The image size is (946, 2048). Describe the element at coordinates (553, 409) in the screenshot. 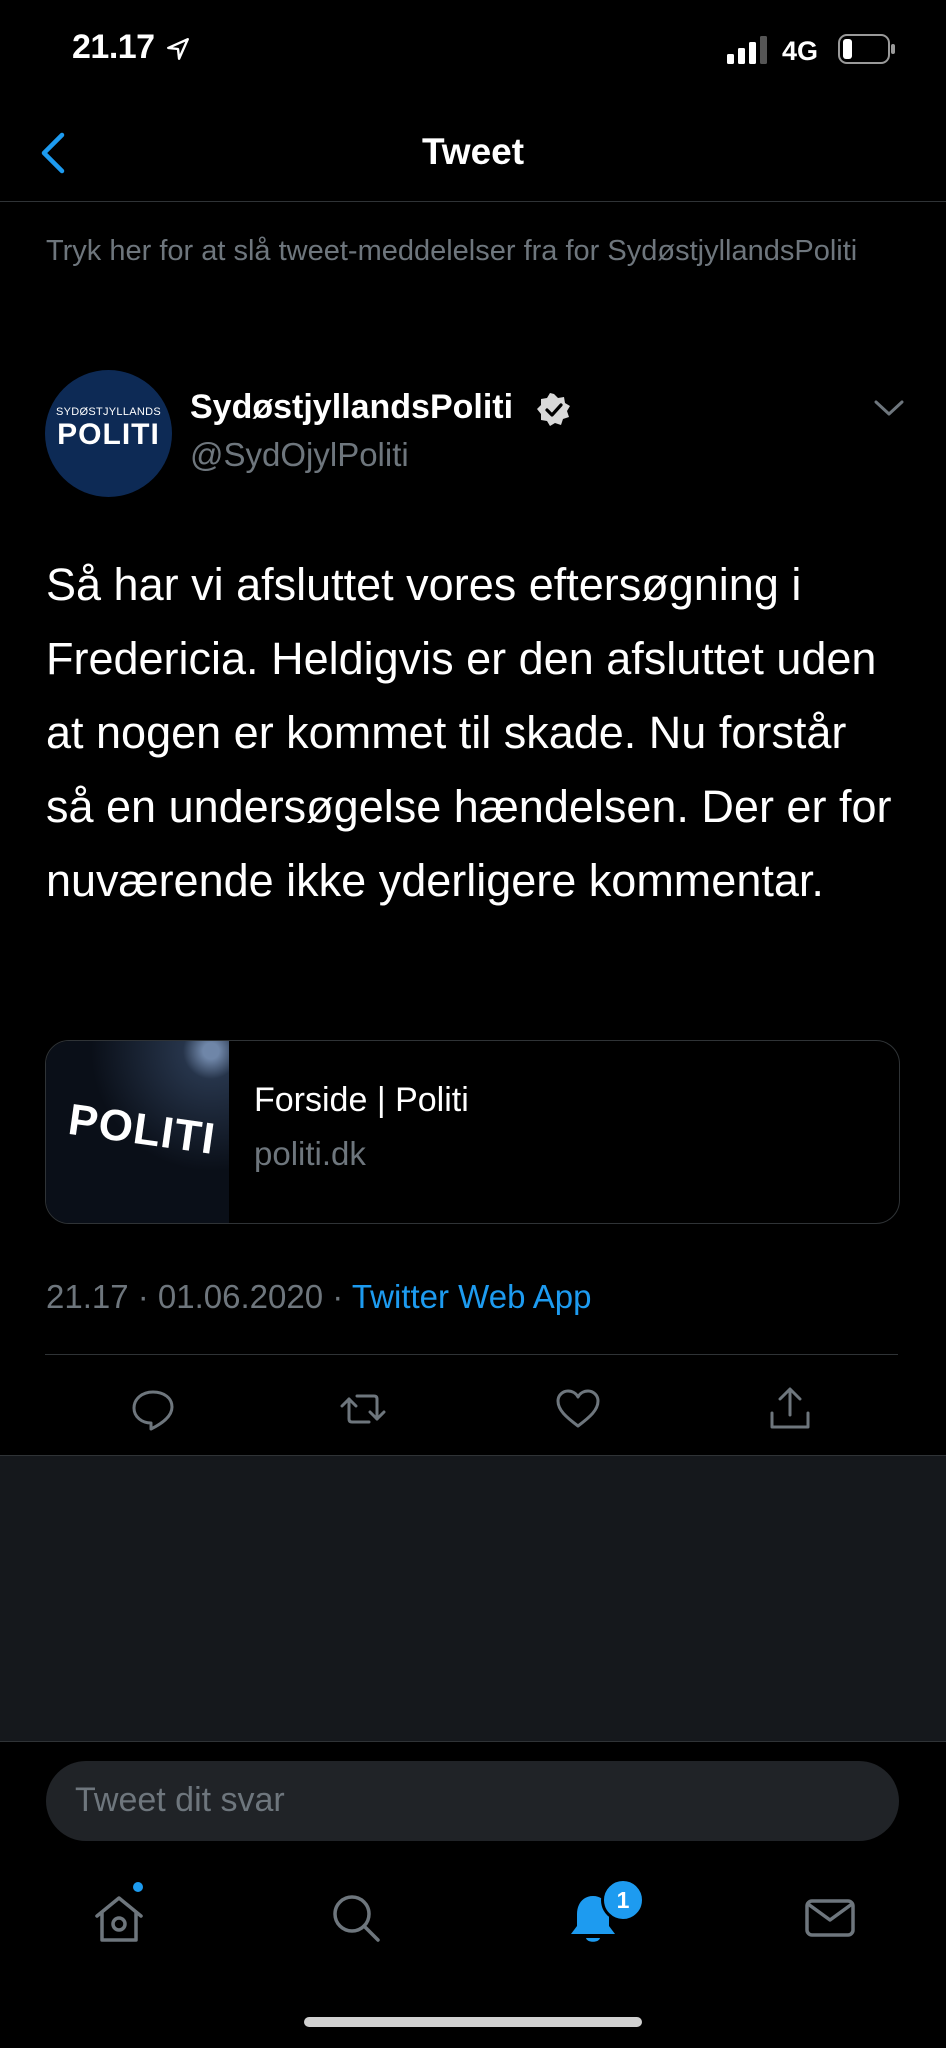

I see `verified-icon` at that location.